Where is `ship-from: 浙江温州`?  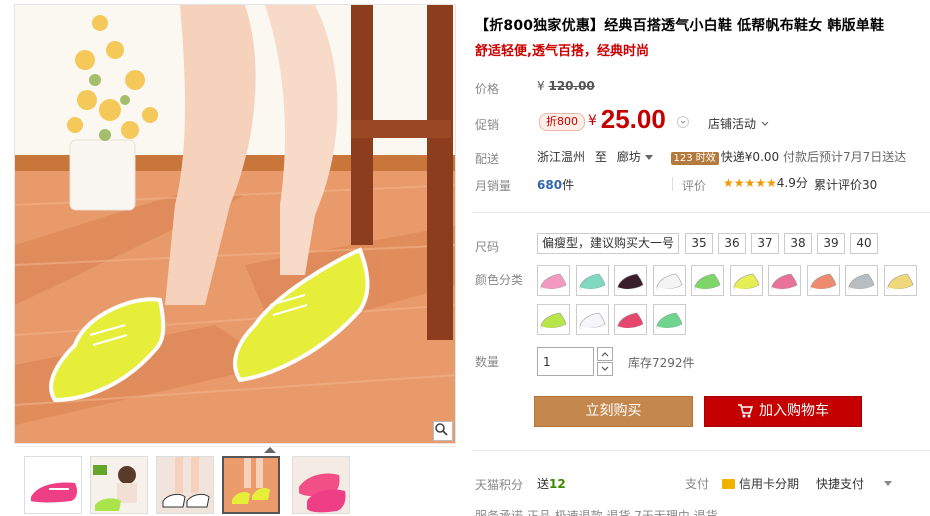
ship-from: 浙江温州 is located at coordinates (561, 157).